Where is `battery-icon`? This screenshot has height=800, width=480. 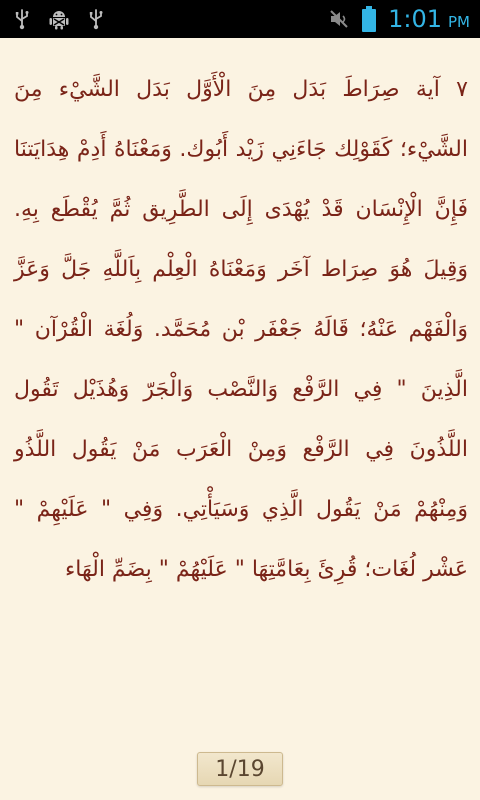
battery-icon is located at coordinates (369, 19).